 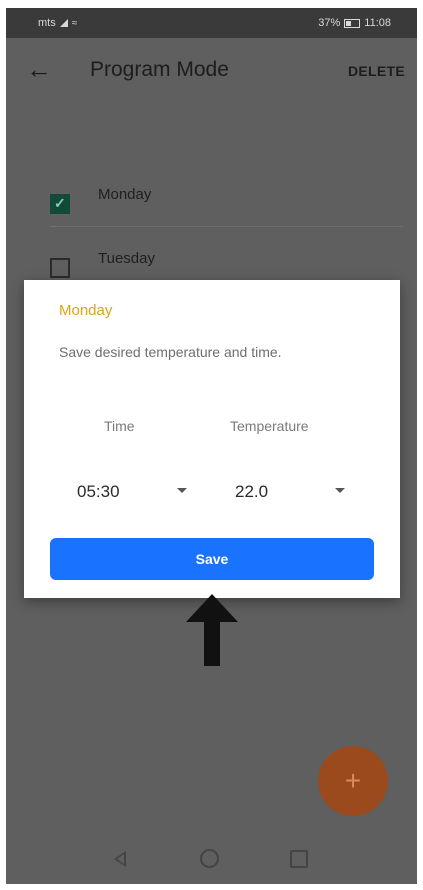 What do you see at coordinates (60, 268) in the screenshot?
I see `tuesday-checkbox` at bounding box center [60, 268].